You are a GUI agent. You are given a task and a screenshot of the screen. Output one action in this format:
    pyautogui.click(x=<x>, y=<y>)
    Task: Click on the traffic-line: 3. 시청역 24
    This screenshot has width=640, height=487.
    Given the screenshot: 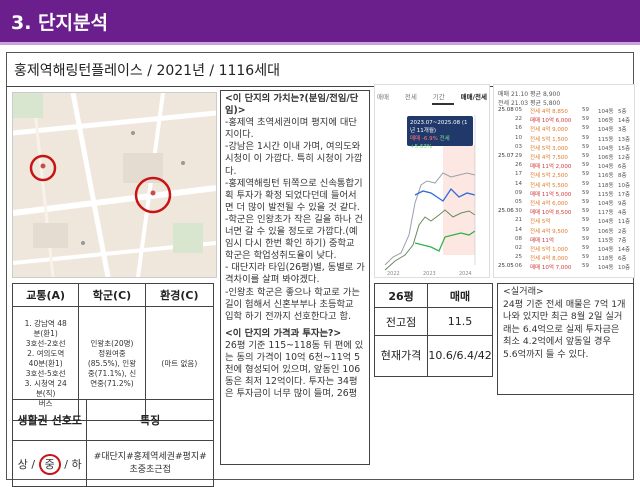 What is the action you would take?
    pyautogui.click(x=45, y=383)
    